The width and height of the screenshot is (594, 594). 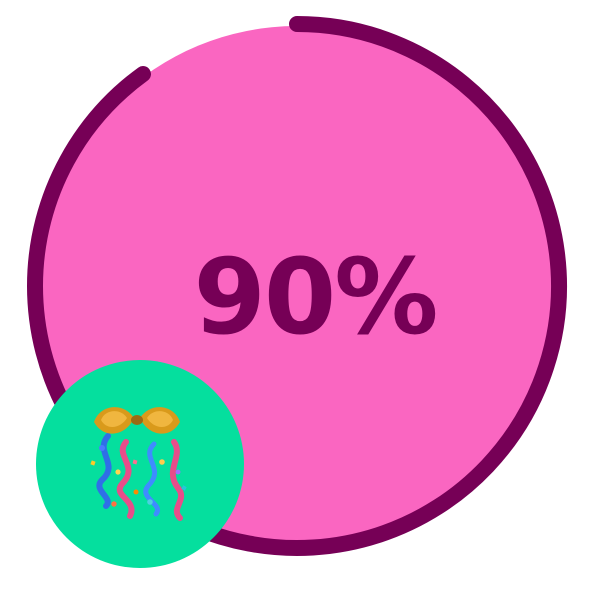 What do you see at coordinates (316, 297) in the screenshot?
I see `progress-percent-label: 90%` at bounding box center [316, 297].